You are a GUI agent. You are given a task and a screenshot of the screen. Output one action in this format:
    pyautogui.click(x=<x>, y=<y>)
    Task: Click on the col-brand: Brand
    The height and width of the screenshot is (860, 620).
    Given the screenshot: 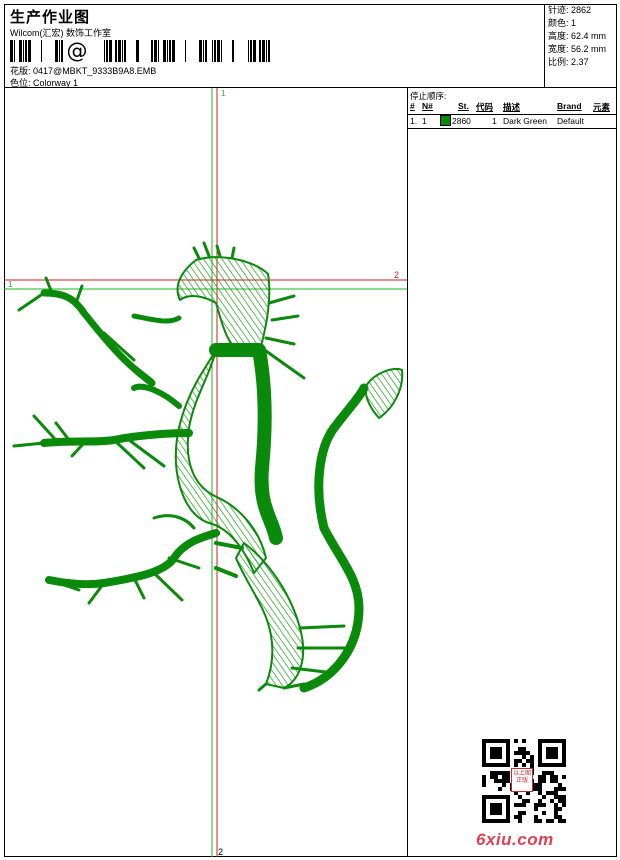 What is the action you would take?
    pyautogui.click(x=569, y=106)
    